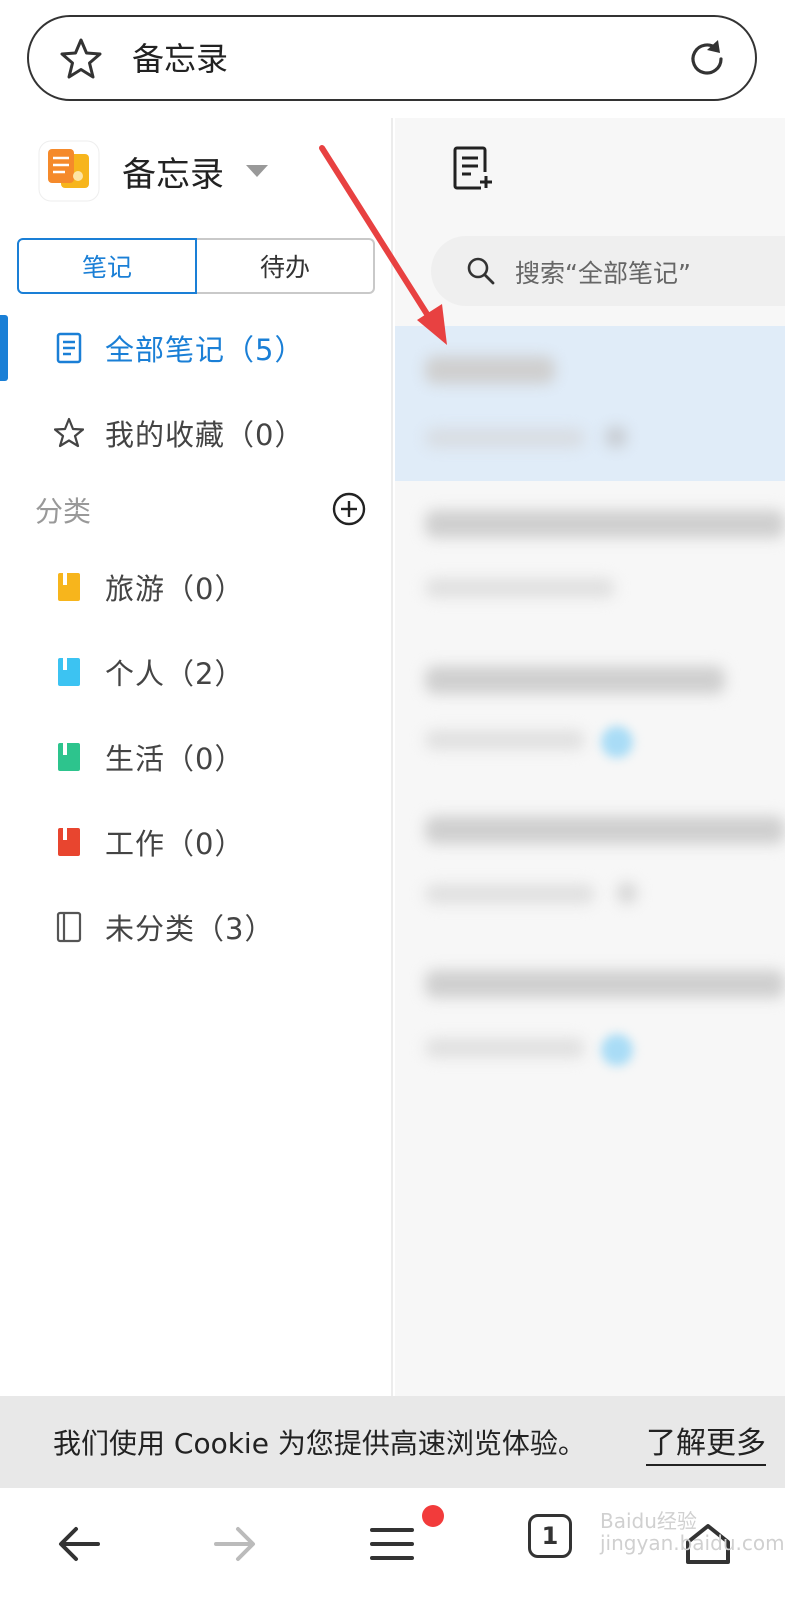 The width and height of the screenshot is (785, 1600). I want to click on sidebar-item-label: 我的收藏（0）, so click(205, 435).